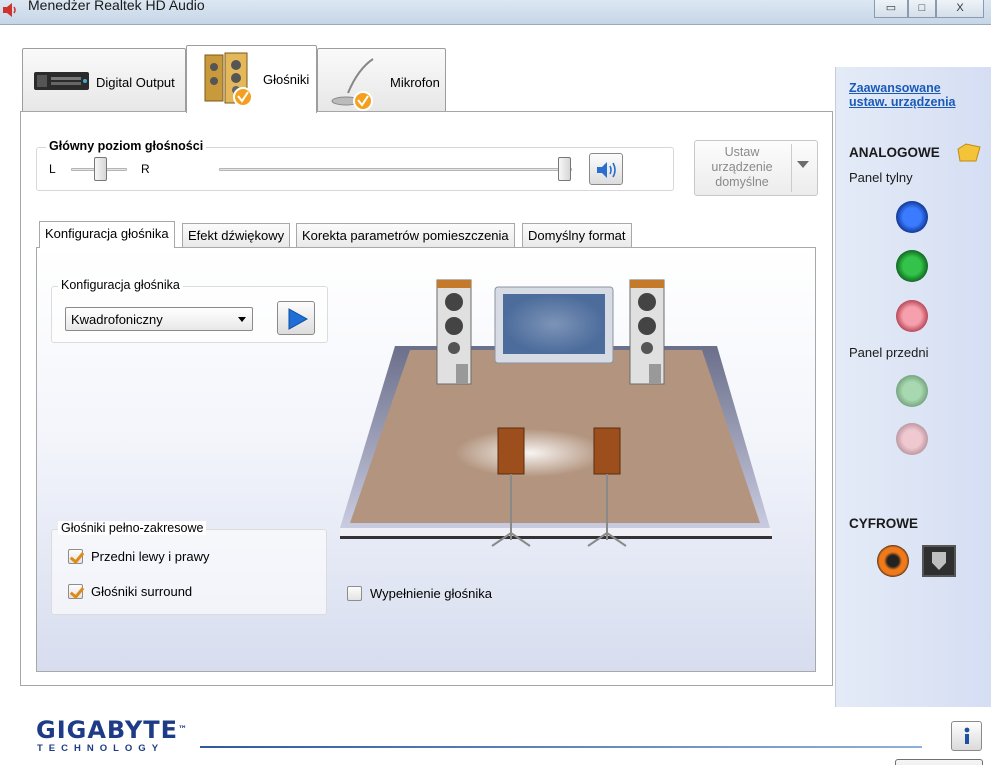  Describe the element at coordinates (183, 730) in the screenshot. I see `brand-tm: ™` at that location.